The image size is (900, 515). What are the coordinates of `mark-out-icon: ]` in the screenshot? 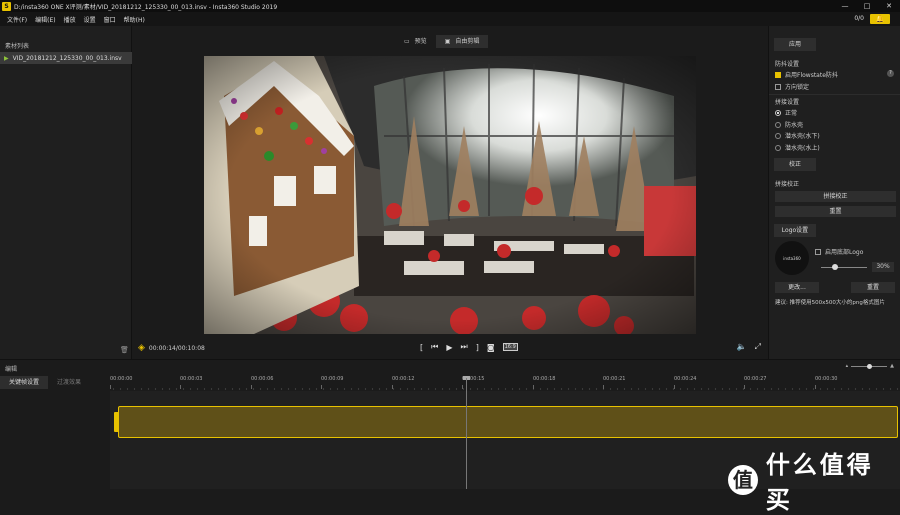 It's located at (477, 347).